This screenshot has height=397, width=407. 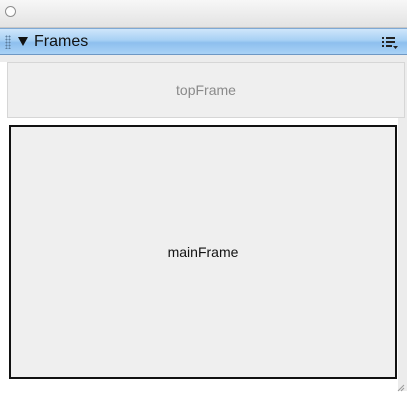 I want to click on disclosure-triangle-icon, so click(x=23, y=41).